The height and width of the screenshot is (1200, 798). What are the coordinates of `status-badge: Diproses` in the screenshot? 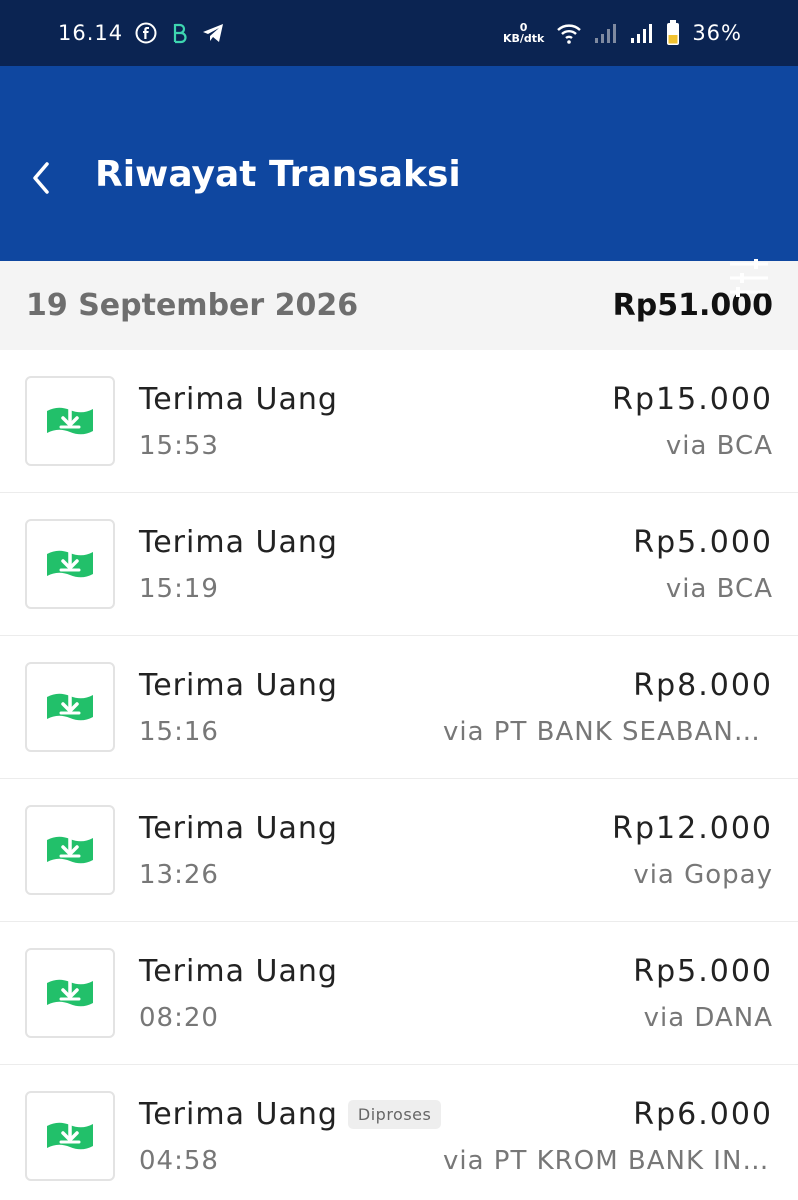 It's located at (394, 1114).